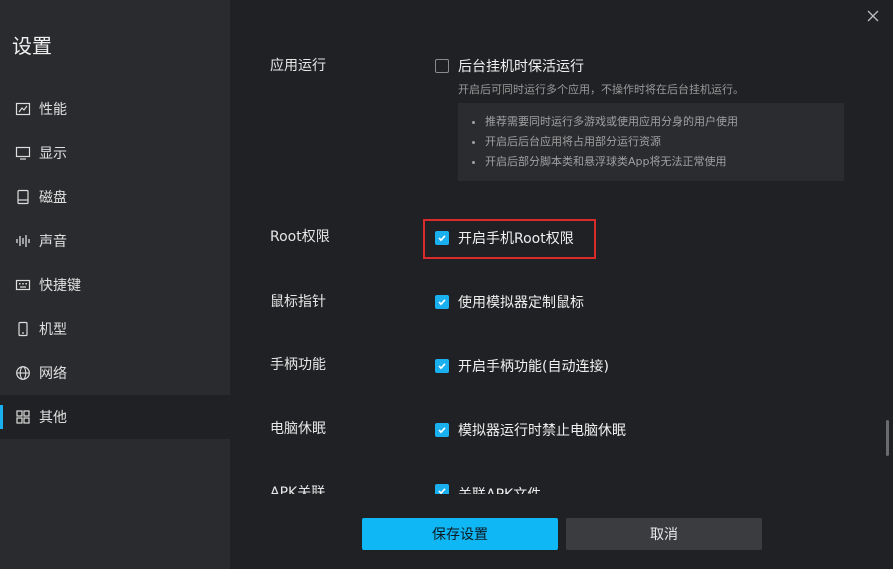 Image resolution: width=893 pixels, height=569 pixels. Describe the element at coordinates (53, 330) in the screenshot. I see `sidebar-item-label: 机型` at that location.